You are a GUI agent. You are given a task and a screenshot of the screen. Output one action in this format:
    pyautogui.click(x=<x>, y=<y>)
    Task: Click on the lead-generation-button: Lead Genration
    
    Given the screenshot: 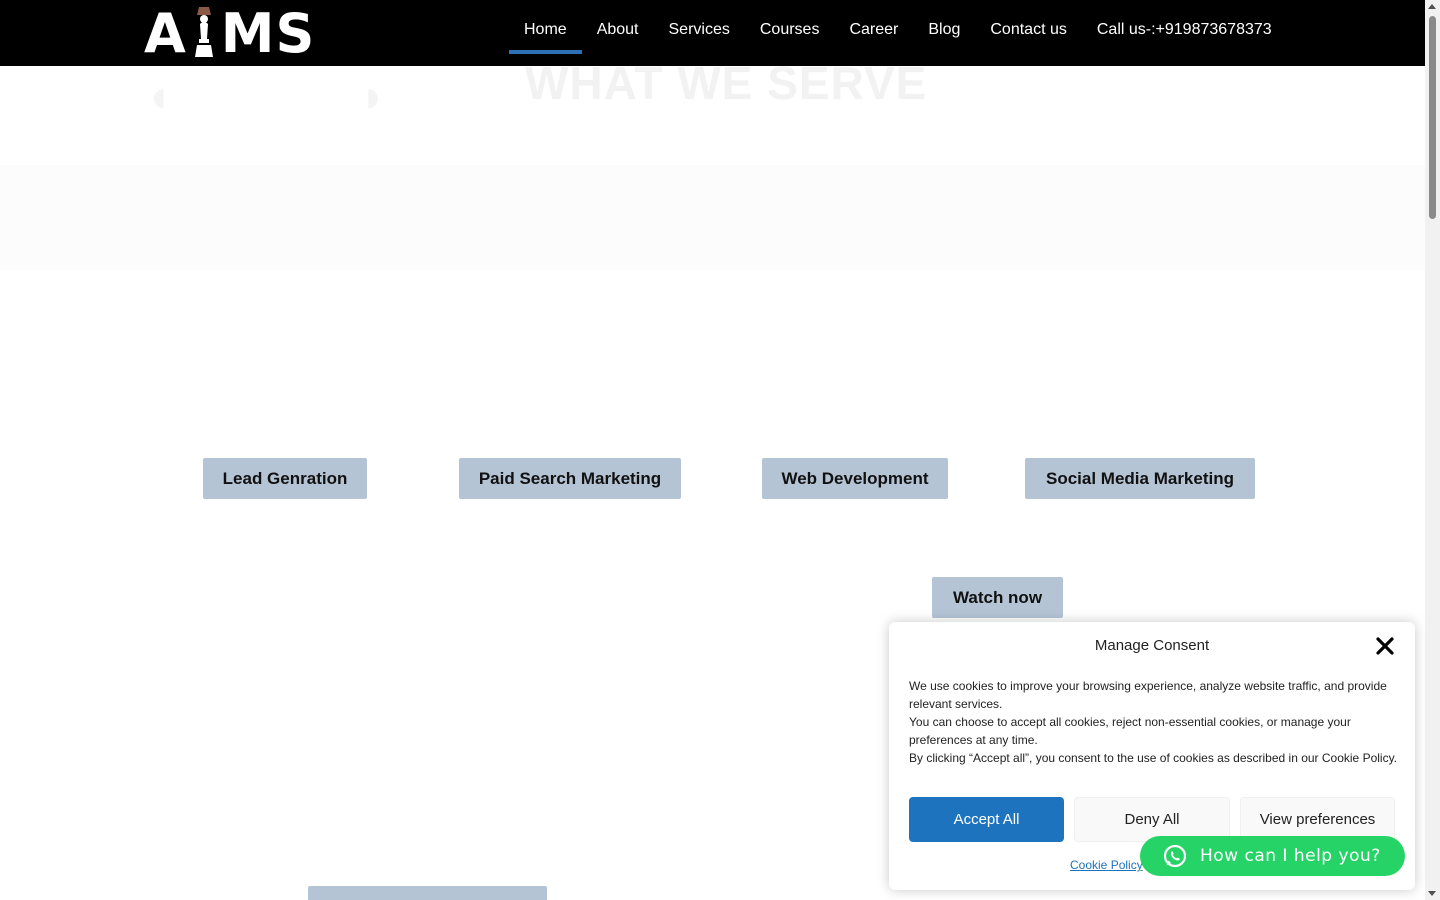 What is the action you would take?
    pyautogui.click(x=285, y=478)
    